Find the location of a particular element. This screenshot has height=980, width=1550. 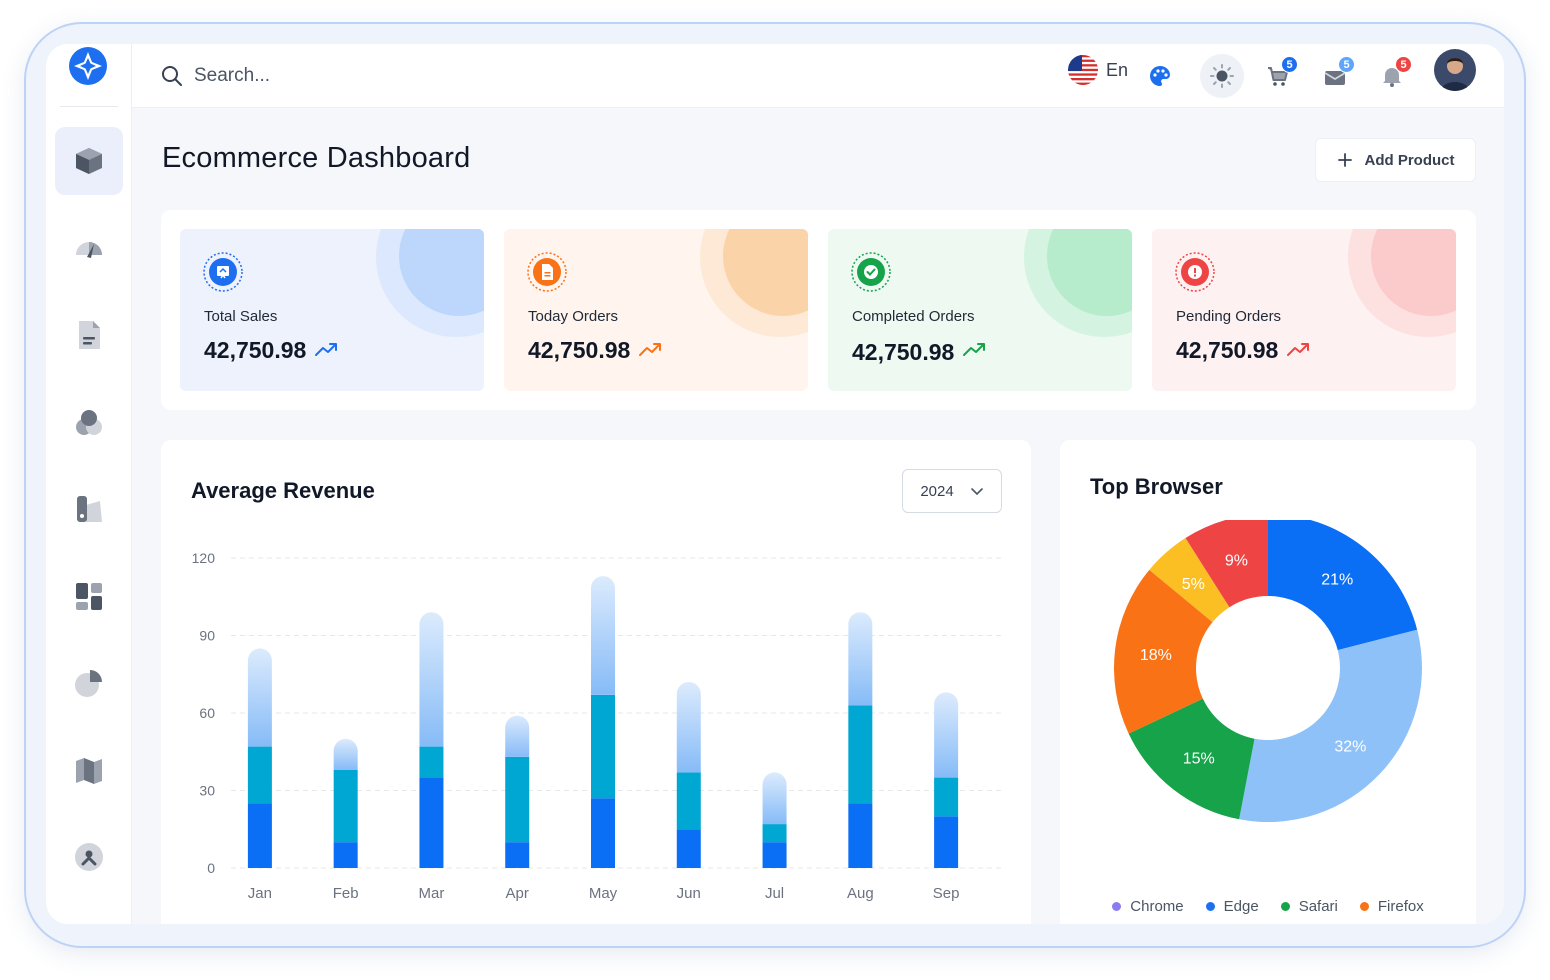

grid-icon is located at coordinates (89, 596).